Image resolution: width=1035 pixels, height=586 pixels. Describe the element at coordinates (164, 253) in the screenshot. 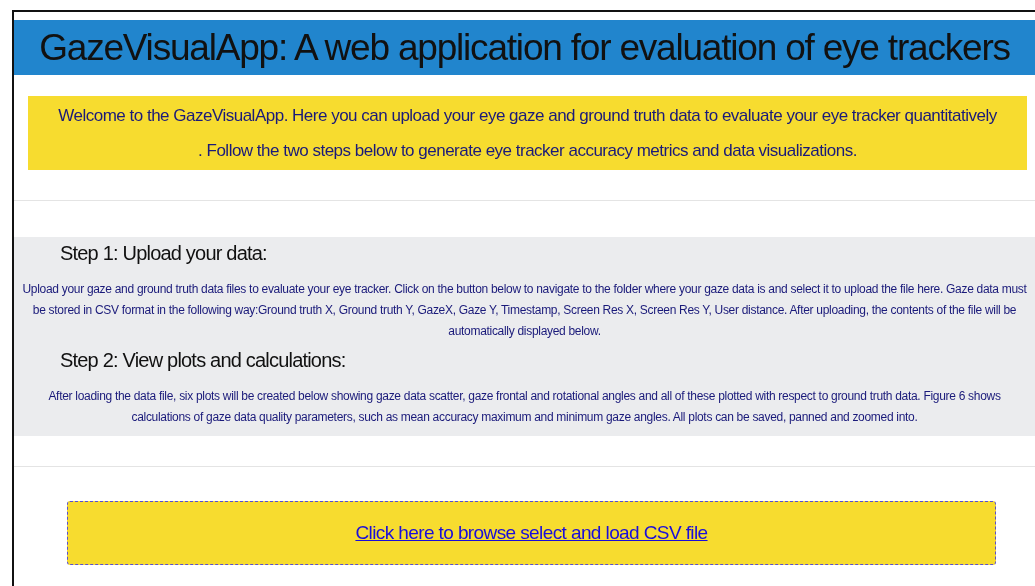

I see `step-heading: Step 1: Upload your data:` at that location.